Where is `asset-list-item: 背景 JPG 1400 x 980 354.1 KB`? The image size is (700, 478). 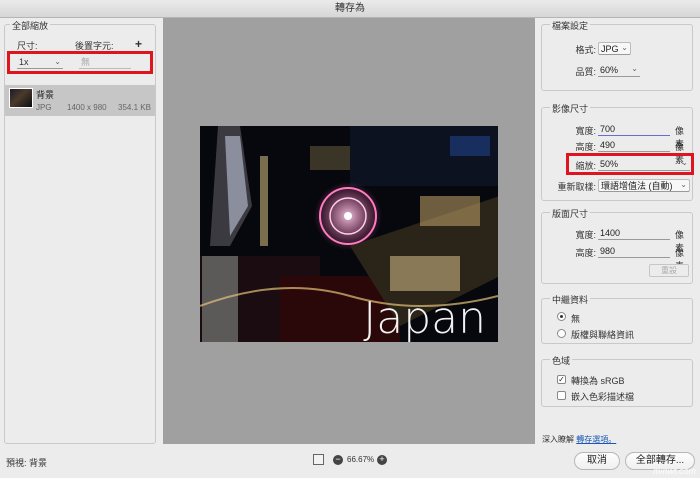 asset-list-item: 背景 JPG 1400 x 980 354.1 KB is located at coordinates (80, 100).